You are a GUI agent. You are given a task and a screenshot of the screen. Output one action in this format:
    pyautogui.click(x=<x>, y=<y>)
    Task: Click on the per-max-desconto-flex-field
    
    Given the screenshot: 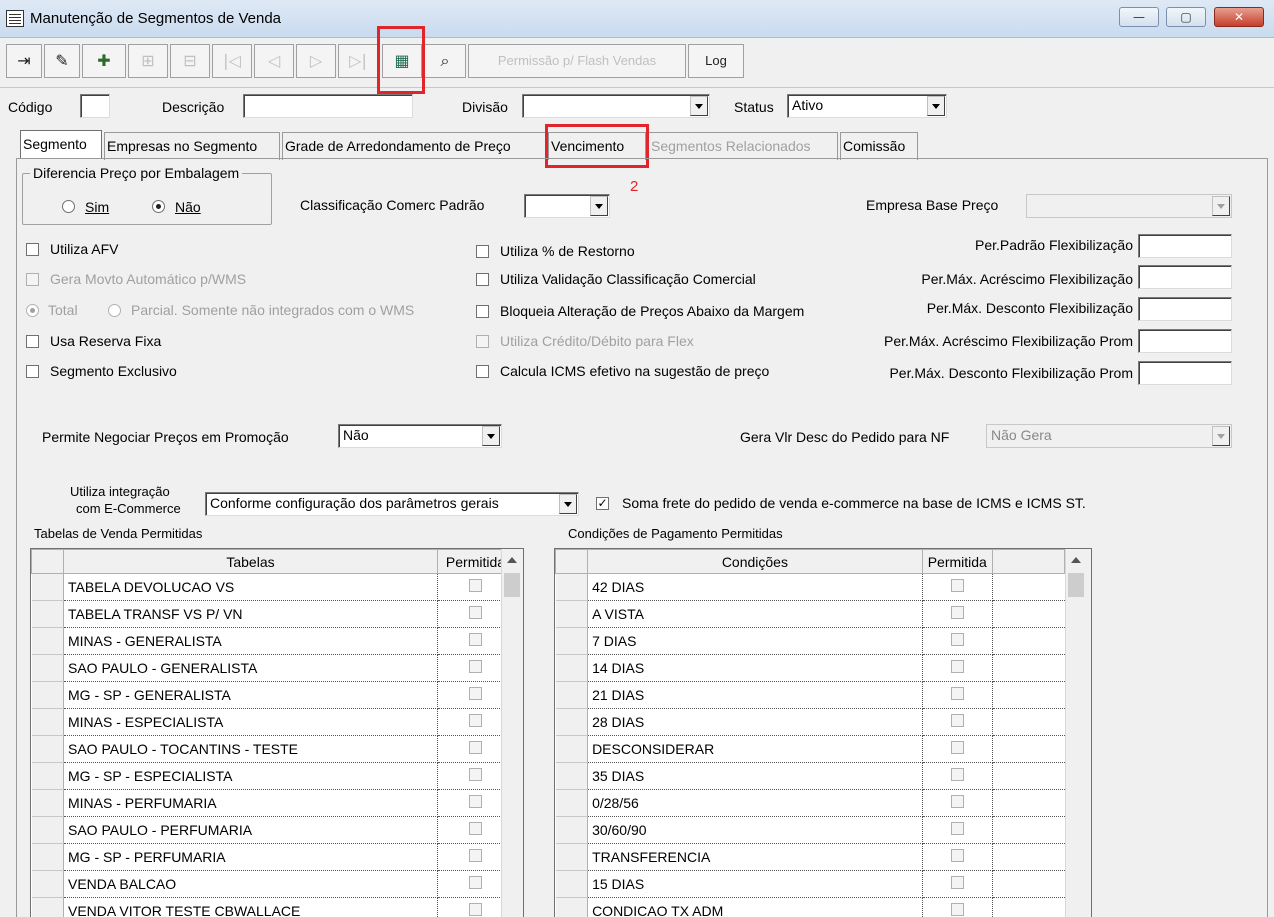 What is the action you would take?
    pyautogui.click(x=1185, y=309)
    